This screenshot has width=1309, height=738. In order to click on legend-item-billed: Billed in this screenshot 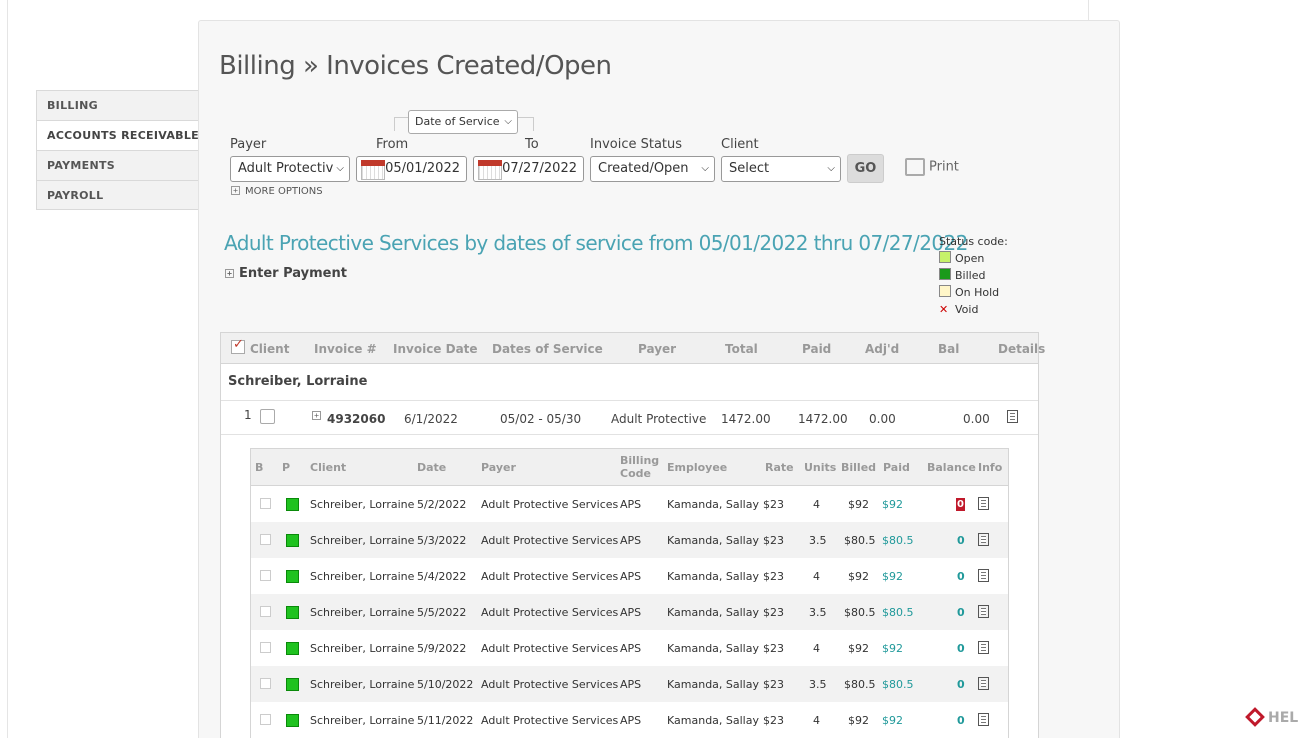, I will do `click(973, 275)`.